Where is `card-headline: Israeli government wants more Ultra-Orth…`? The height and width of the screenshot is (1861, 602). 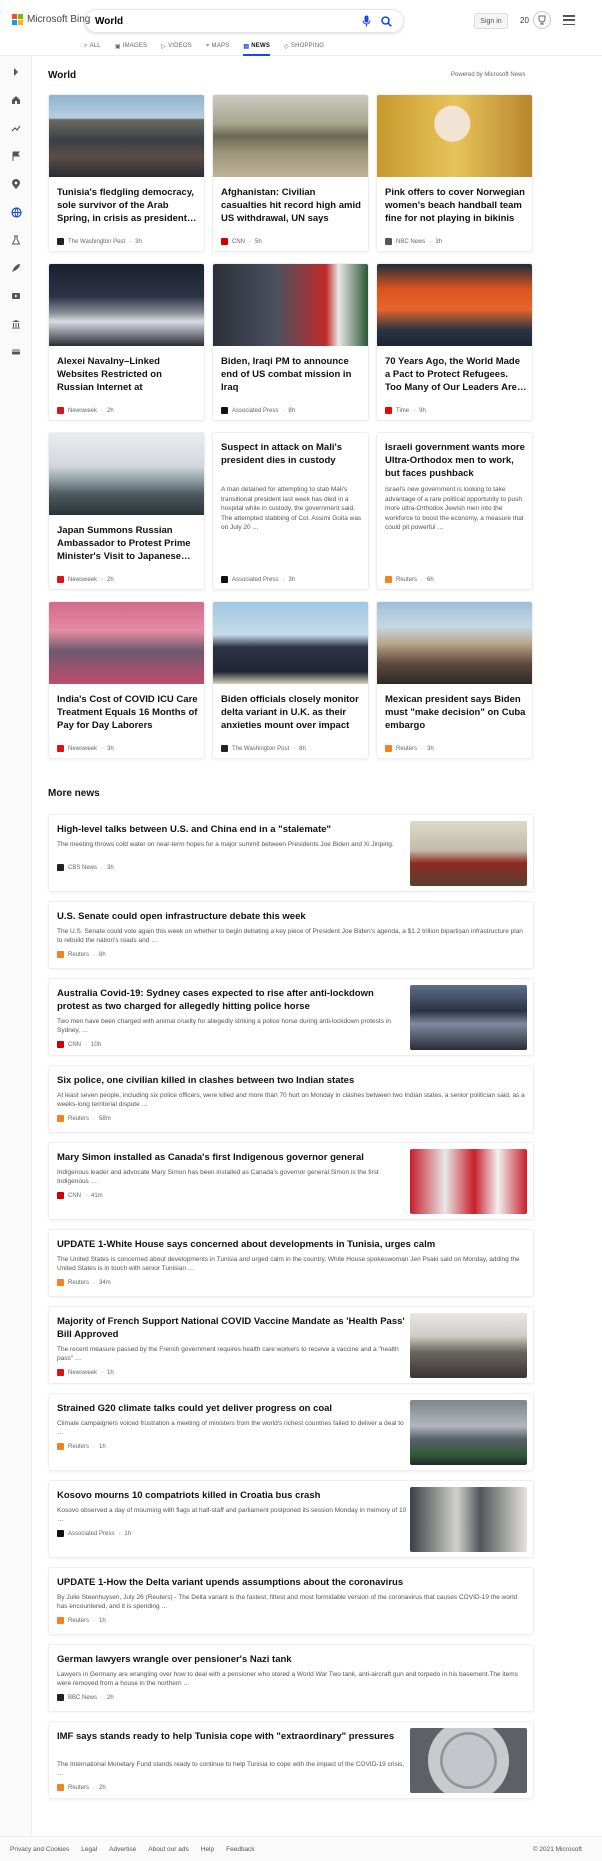 card-headline: Israeli government wants more Ultra-Orth… is located at coordinates (456, 460).